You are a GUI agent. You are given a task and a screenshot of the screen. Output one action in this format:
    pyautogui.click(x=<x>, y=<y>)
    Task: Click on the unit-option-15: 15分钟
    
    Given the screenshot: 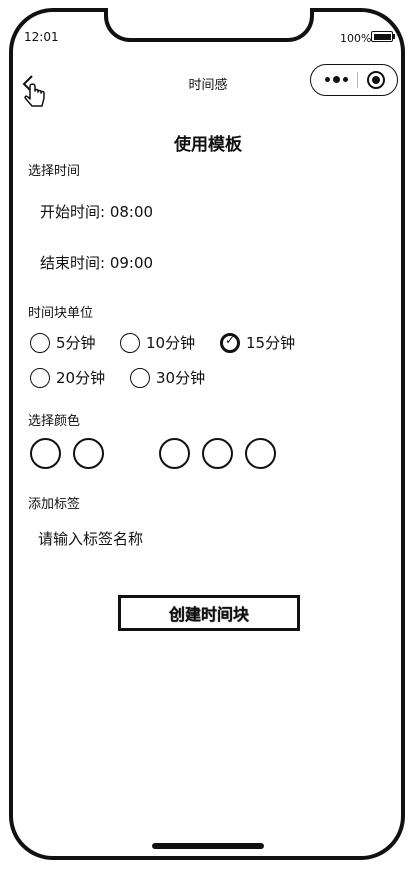 What is the action you would take?
    pyautogui.click(x=257, y=342)
    